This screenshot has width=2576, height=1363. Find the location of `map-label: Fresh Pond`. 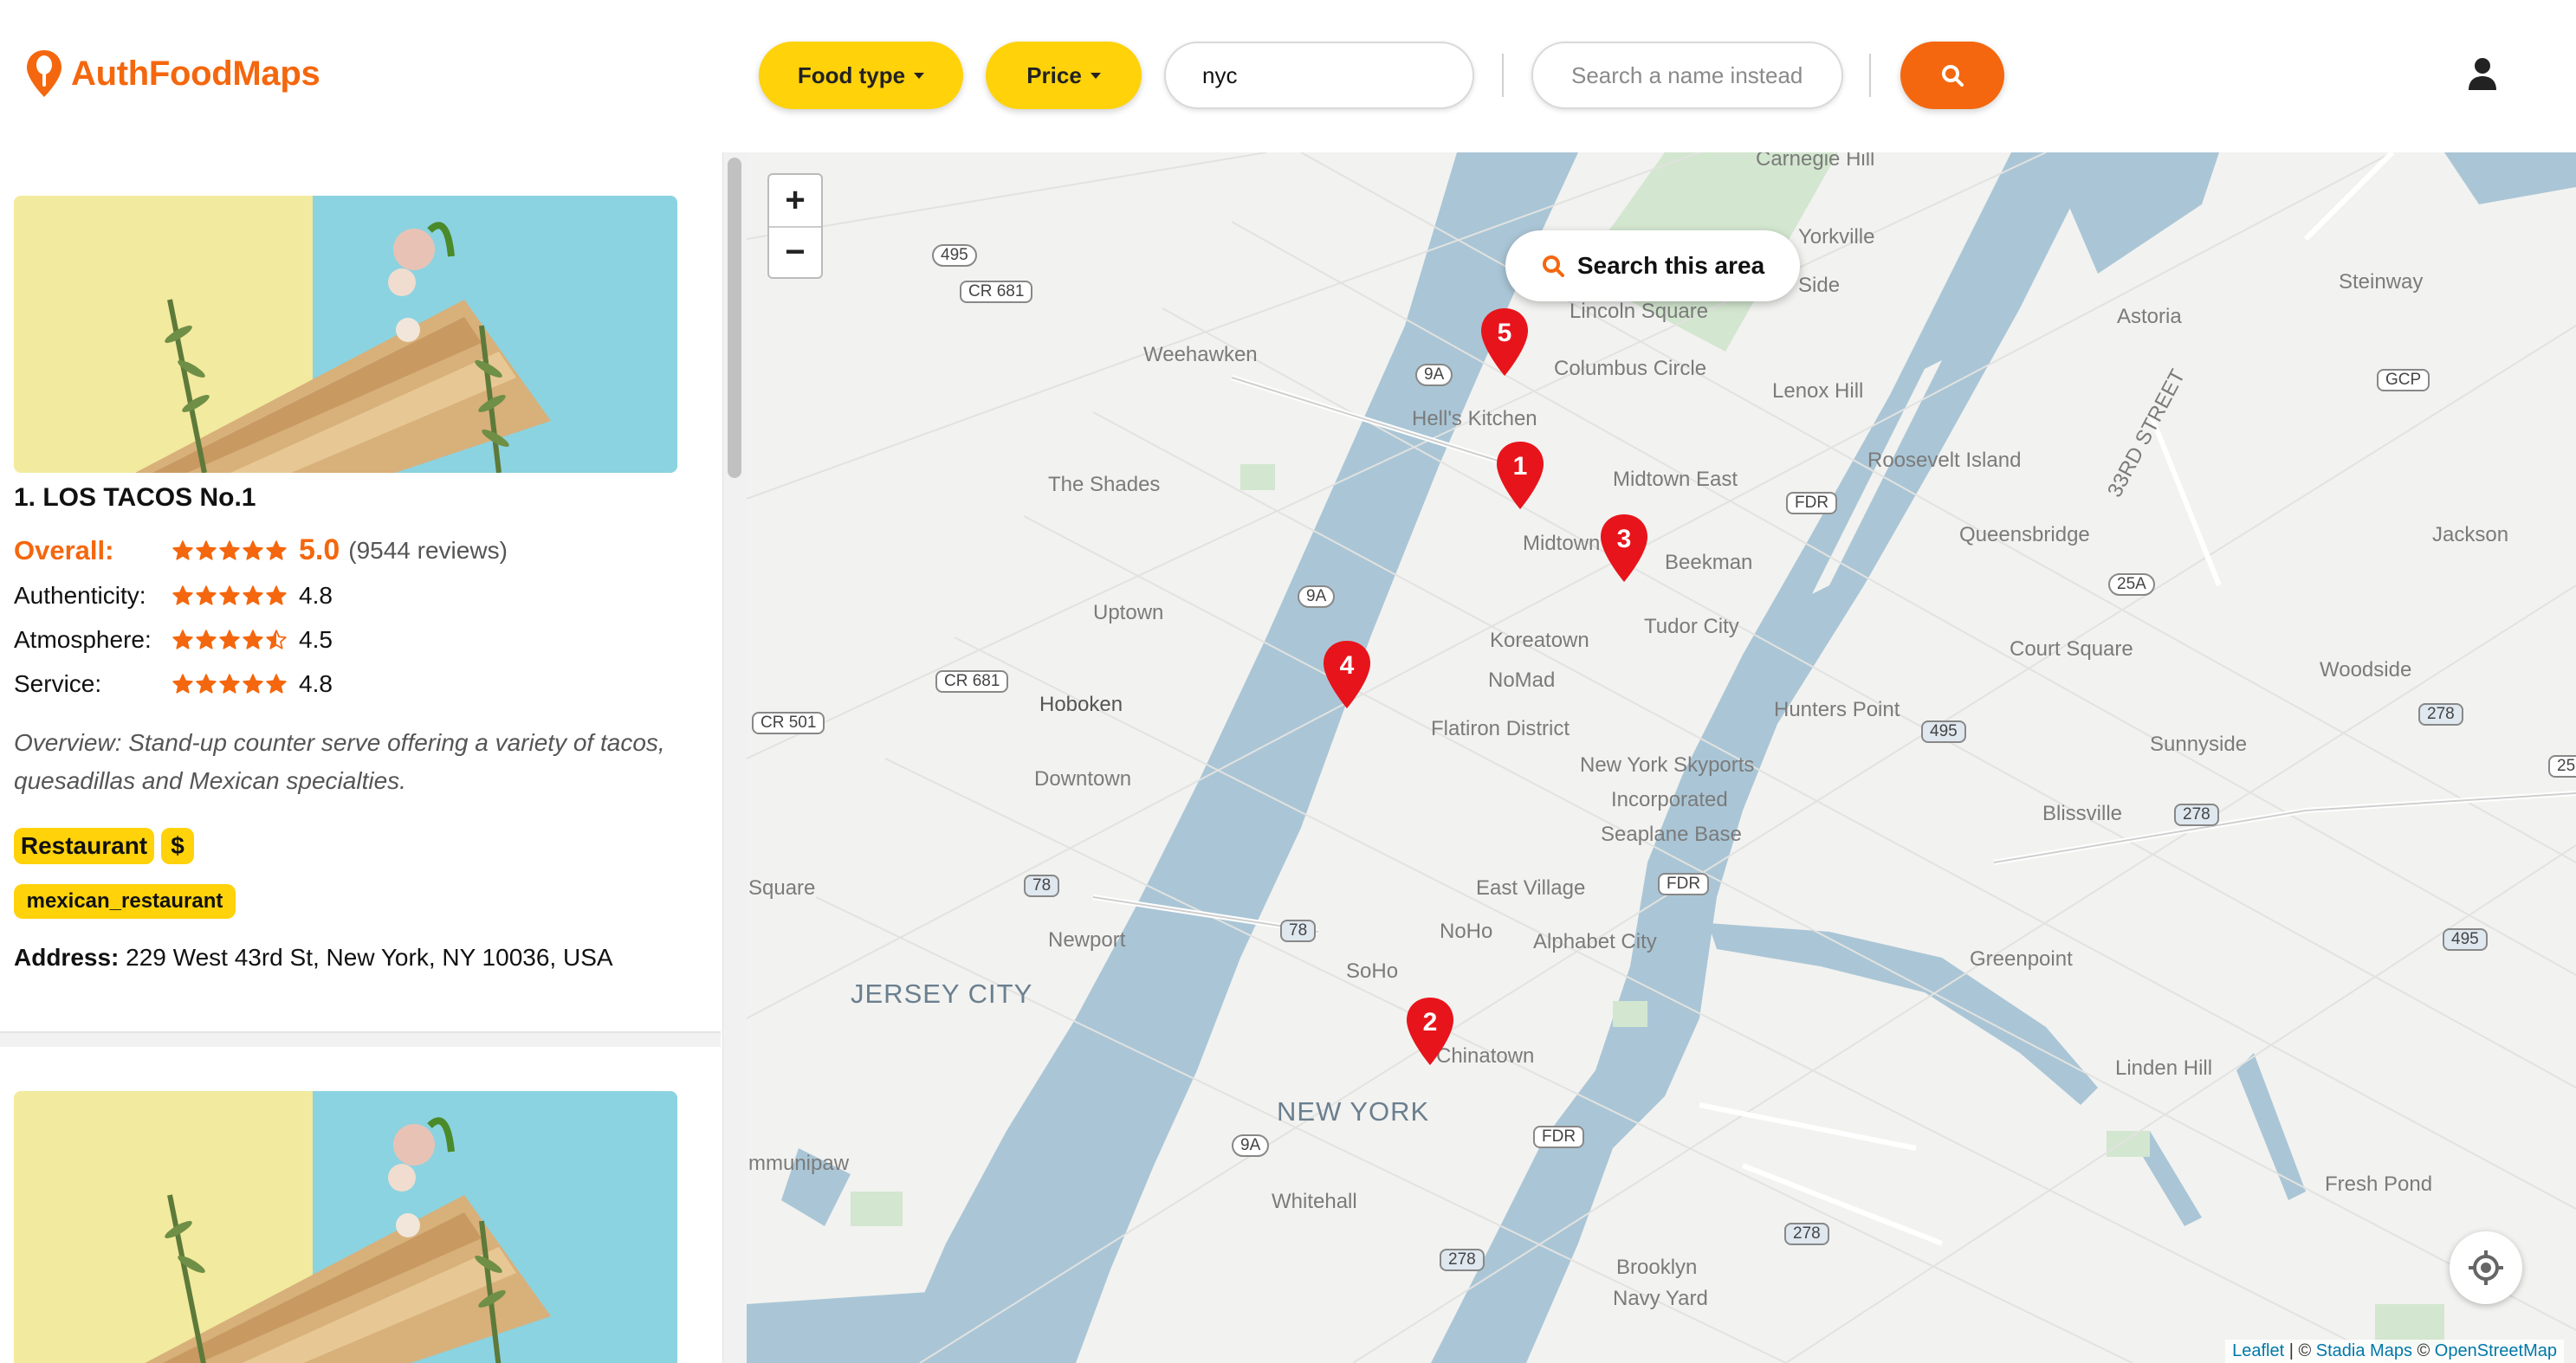

map-label: Fresh Pond is located at coordinates (2379, 1184).